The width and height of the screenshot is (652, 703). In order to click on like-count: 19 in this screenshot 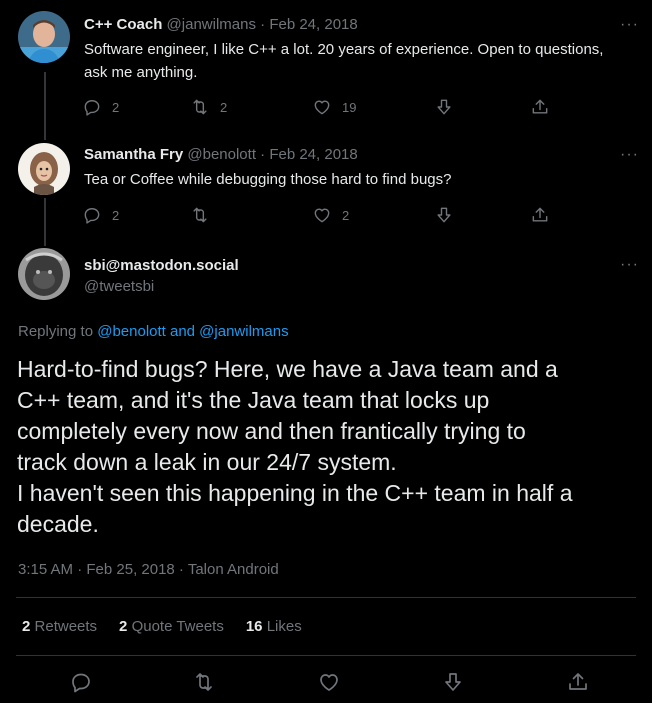, I will do `click(349, 107)`.